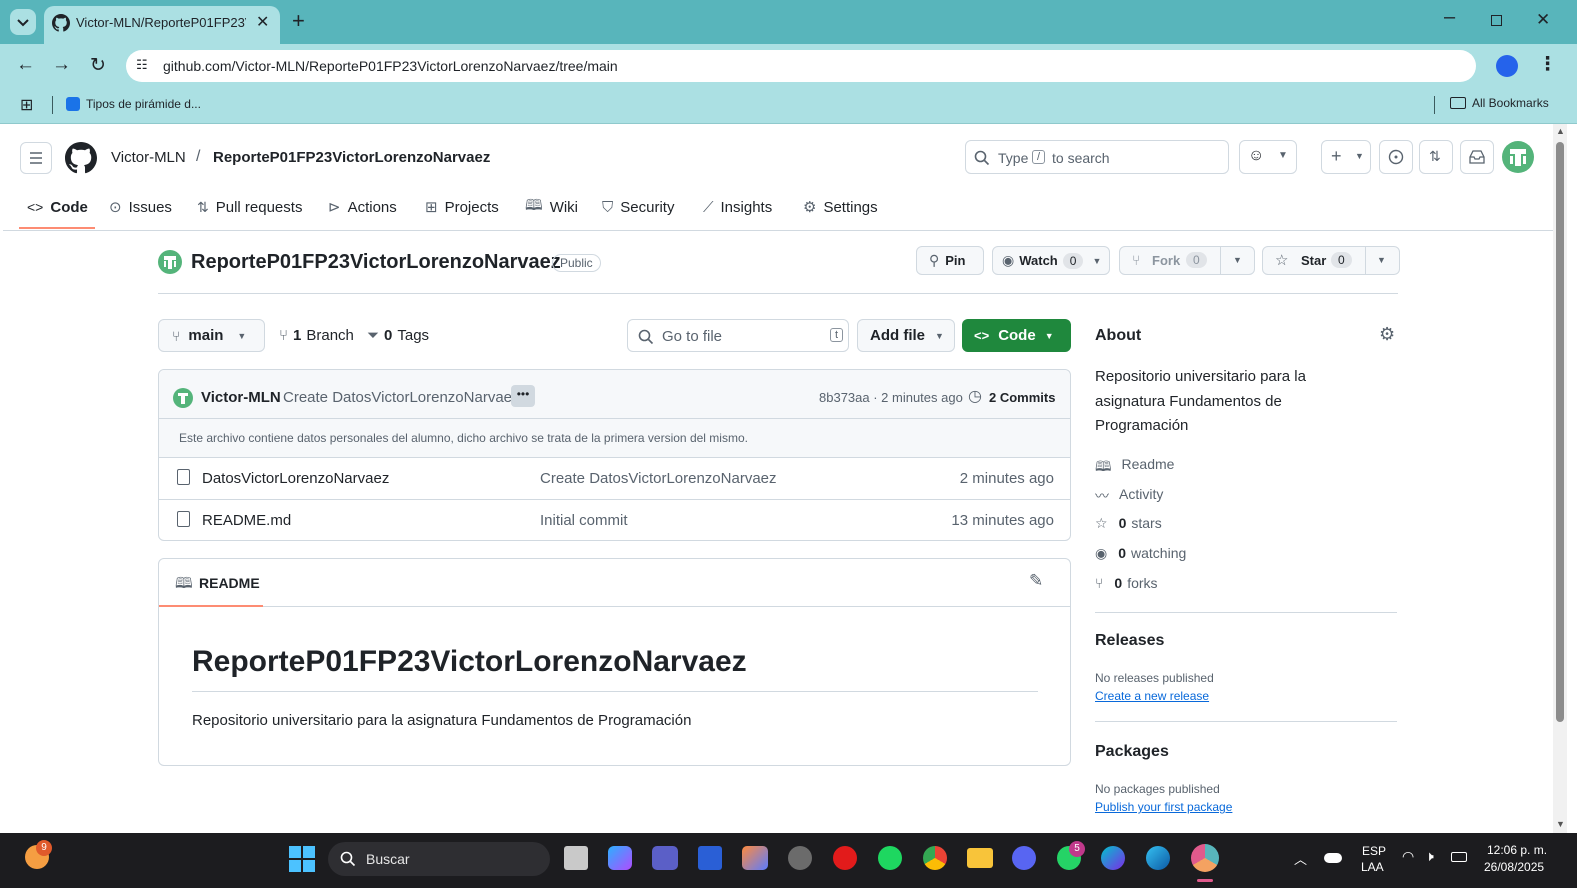 The width and height of the screenshot is (1577, 888). I want to click on pulls-global-button: ⇅, so click(1436, 157).